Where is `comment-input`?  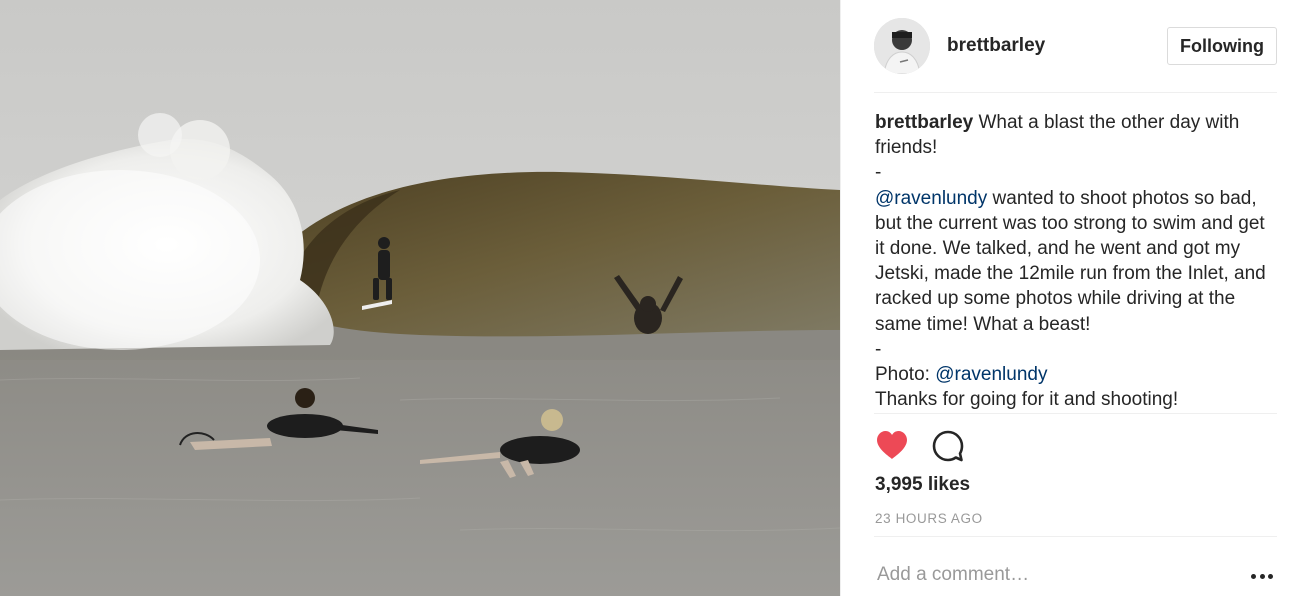
comment-input is located at coordinates (1047, 575).